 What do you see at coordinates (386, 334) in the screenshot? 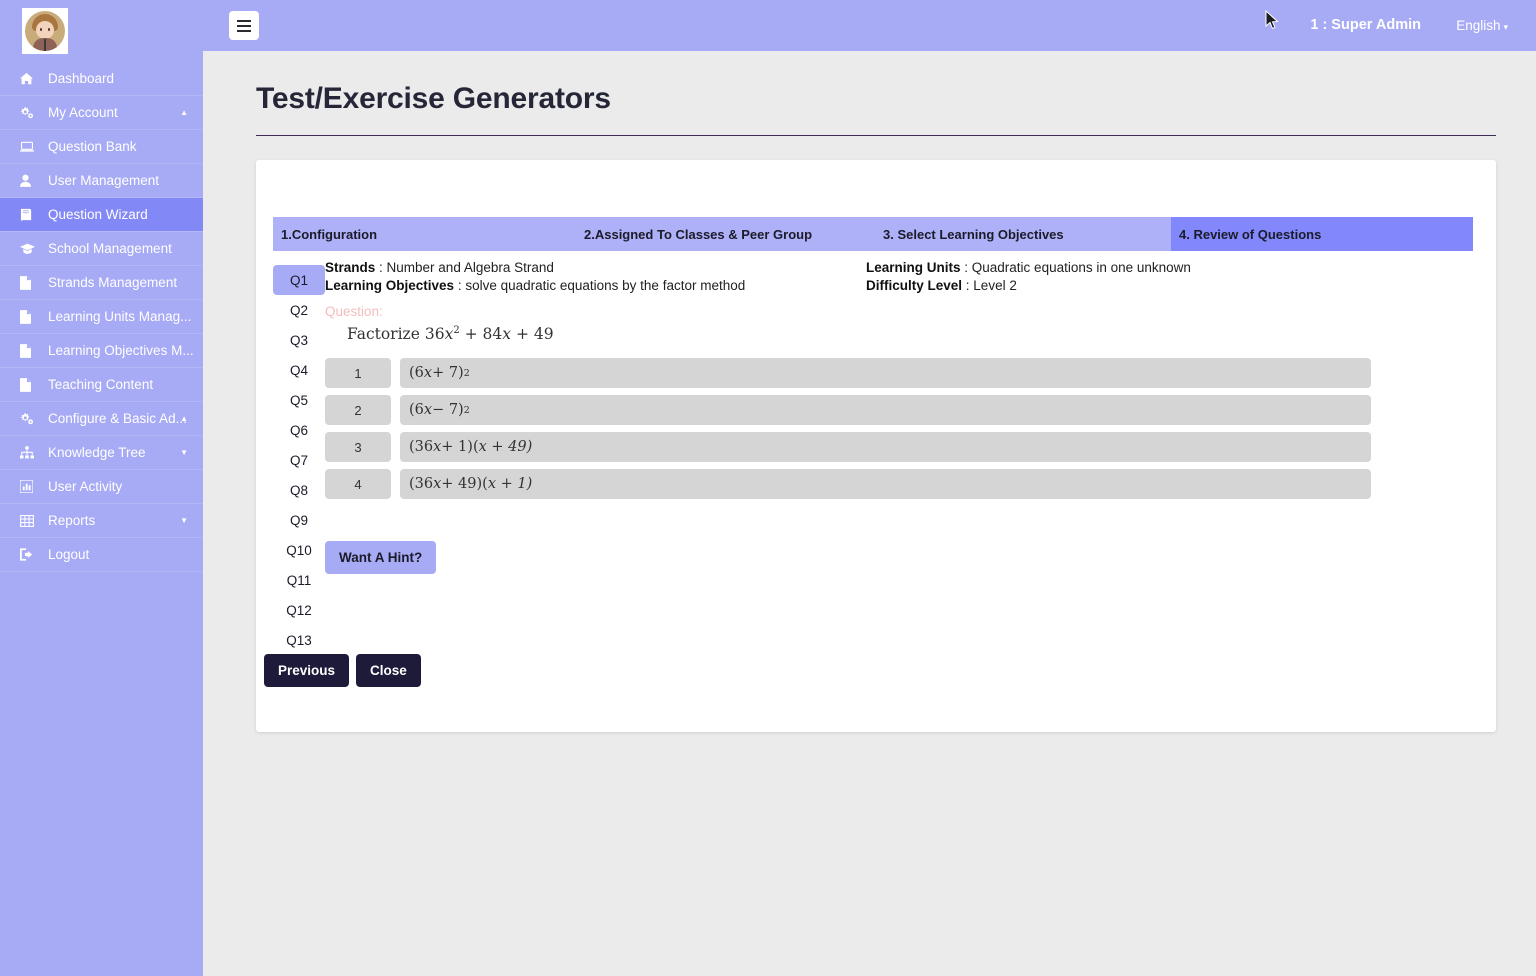
I see `prompt-prefix: Factorize` at bounding box center [386, 334].